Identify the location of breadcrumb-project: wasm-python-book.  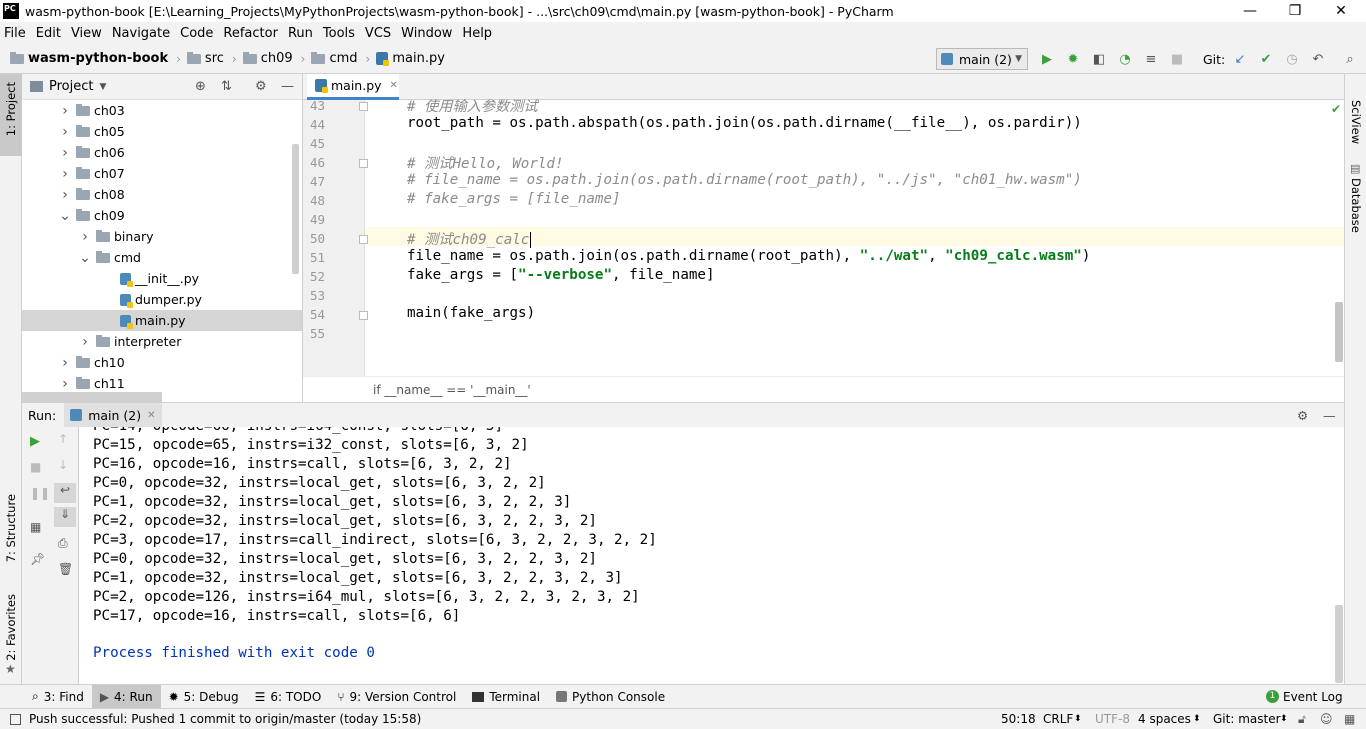
(89, 58).